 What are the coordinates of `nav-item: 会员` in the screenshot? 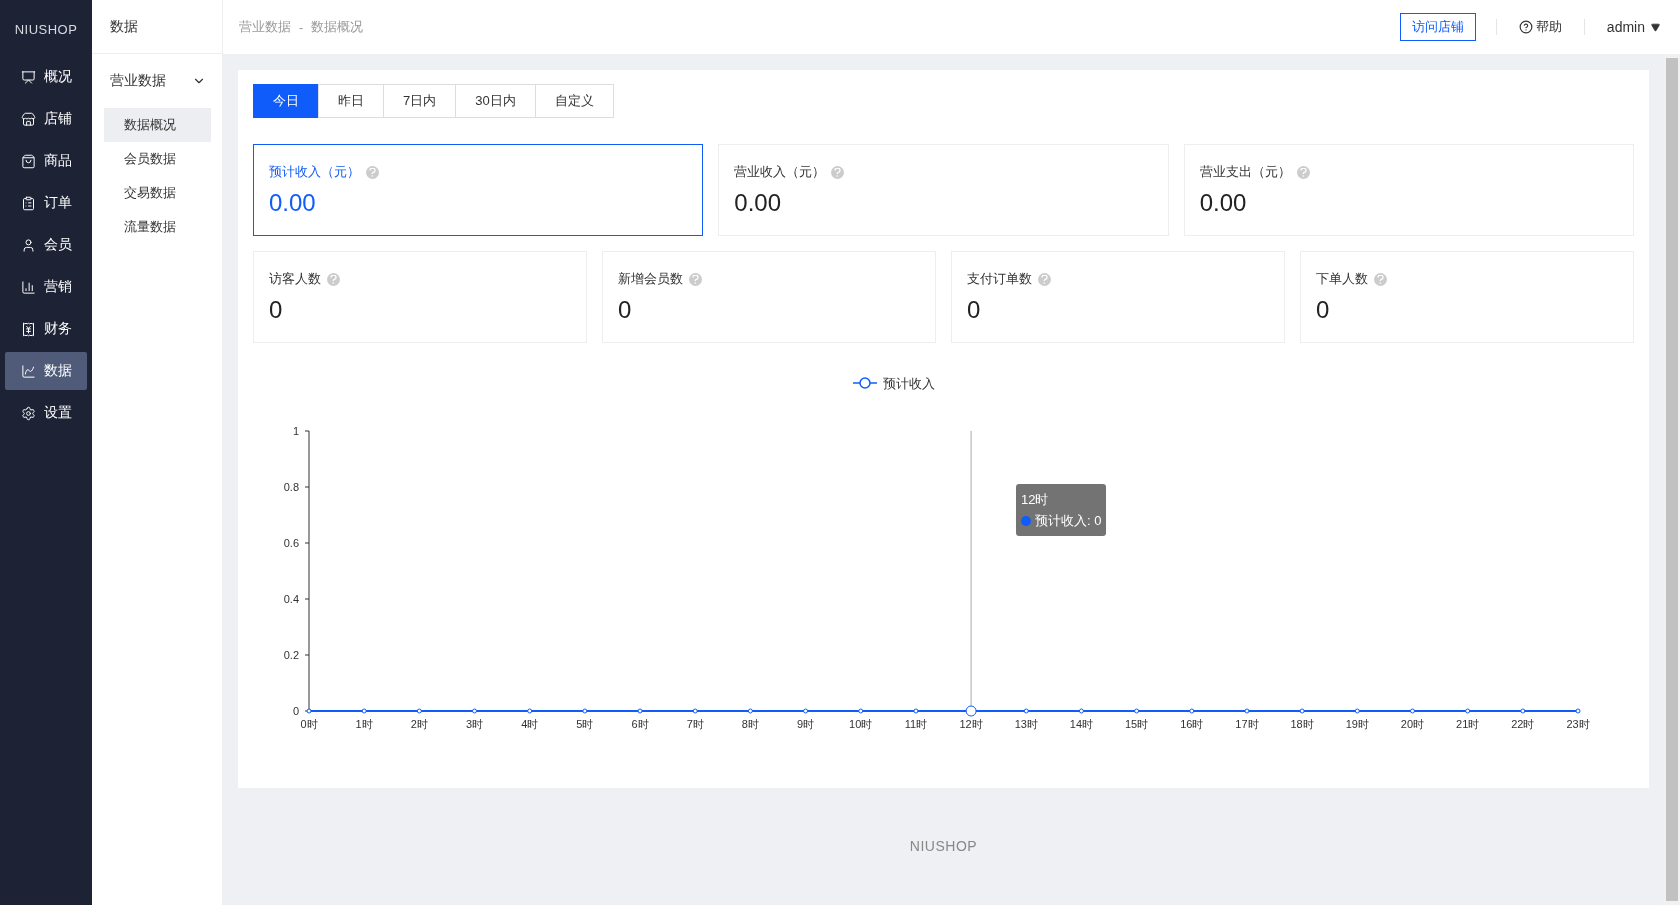 It's located at (46, 245).